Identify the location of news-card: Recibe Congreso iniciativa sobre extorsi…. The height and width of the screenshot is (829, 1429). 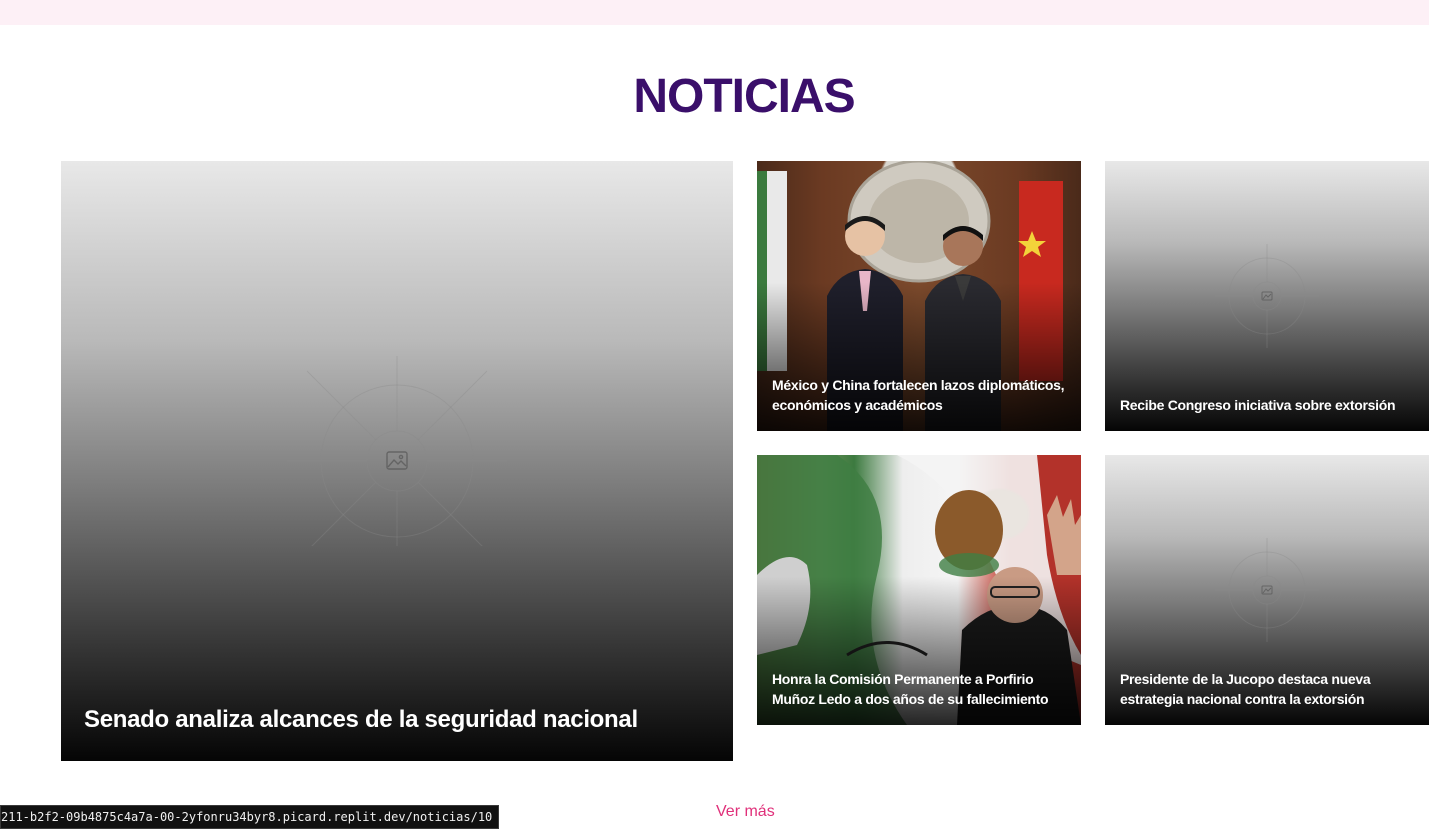
(1267, 296).